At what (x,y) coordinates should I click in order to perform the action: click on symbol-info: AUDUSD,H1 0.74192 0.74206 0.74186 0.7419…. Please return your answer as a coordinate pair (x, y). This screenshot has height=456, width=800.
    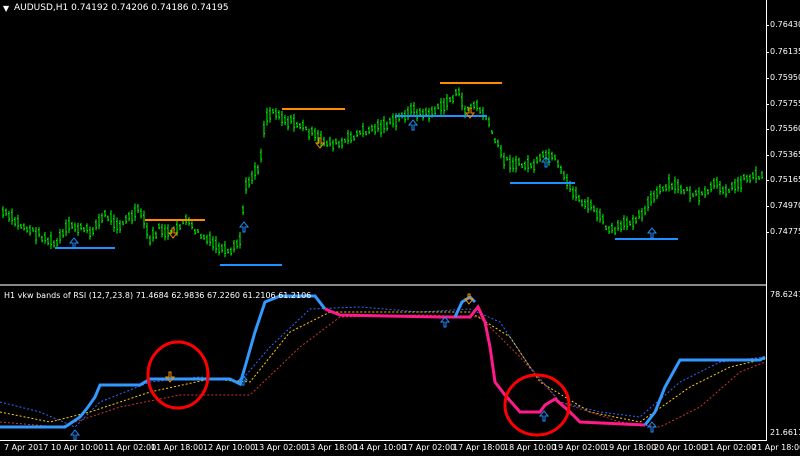
    Looking at the image, I should click on (121, 8).